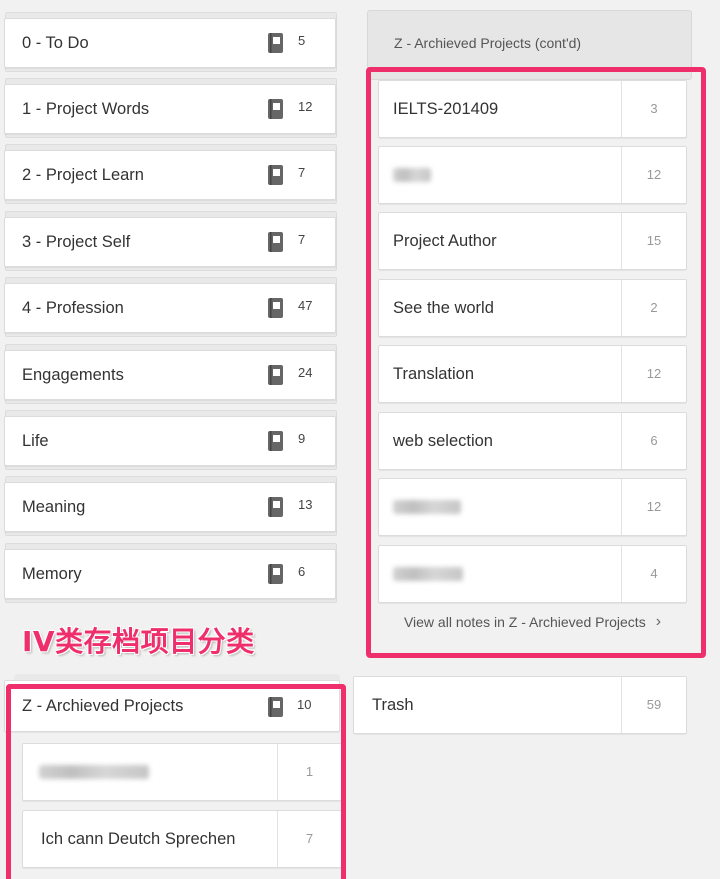 The height and width of the screenshot is (879, 720). What do you see at coordinates (73, 307) in the screenshot?
I see `notebook-name: 4 - Profession` at bounding box center [73, 307].